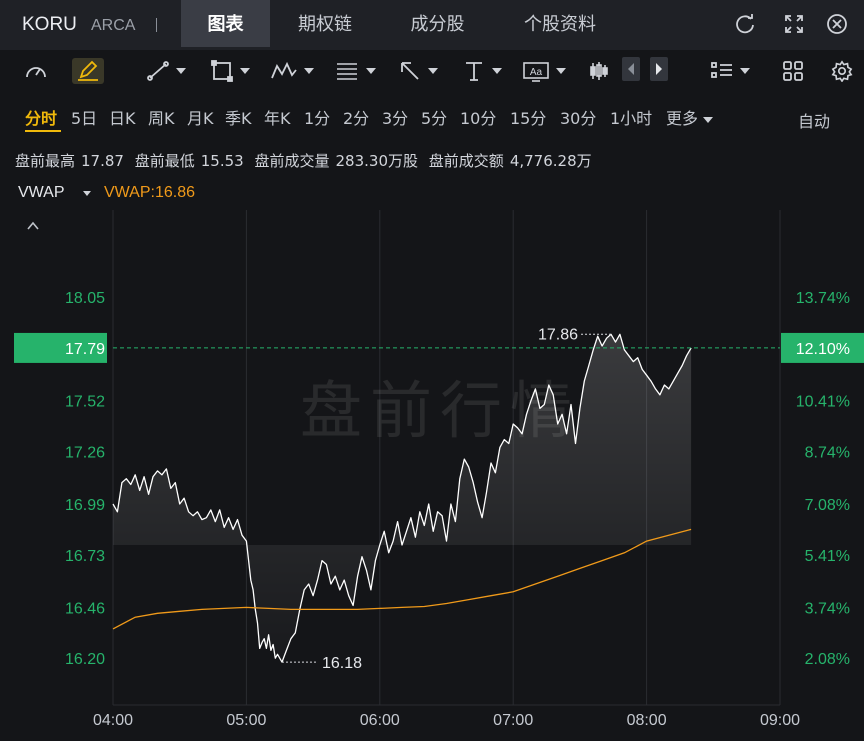 This screenshot has width=864, height=741. I want to click on period-tab: 年K, so click(277, 117).